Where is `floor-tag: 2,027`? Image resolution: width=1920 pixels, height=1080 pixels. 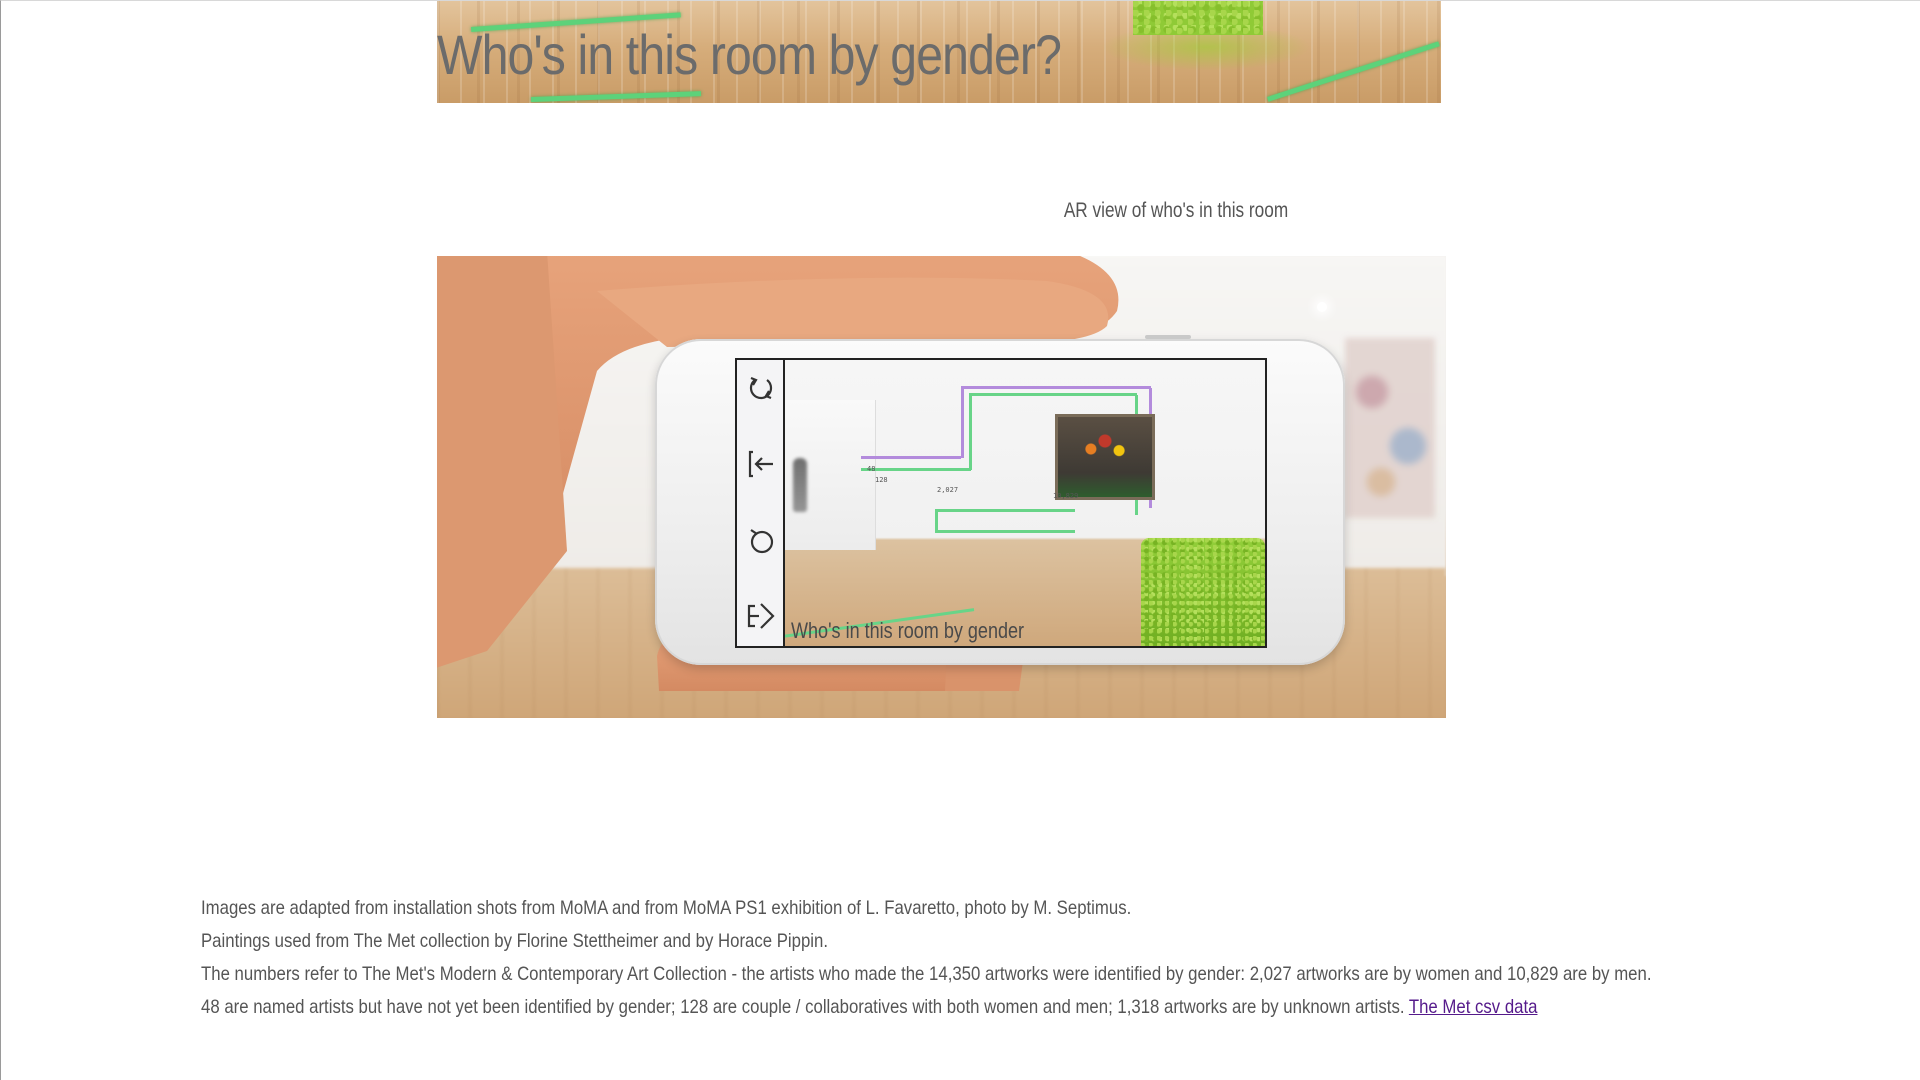 floor-tag: 2,027 is located at coordinates (948, 490).